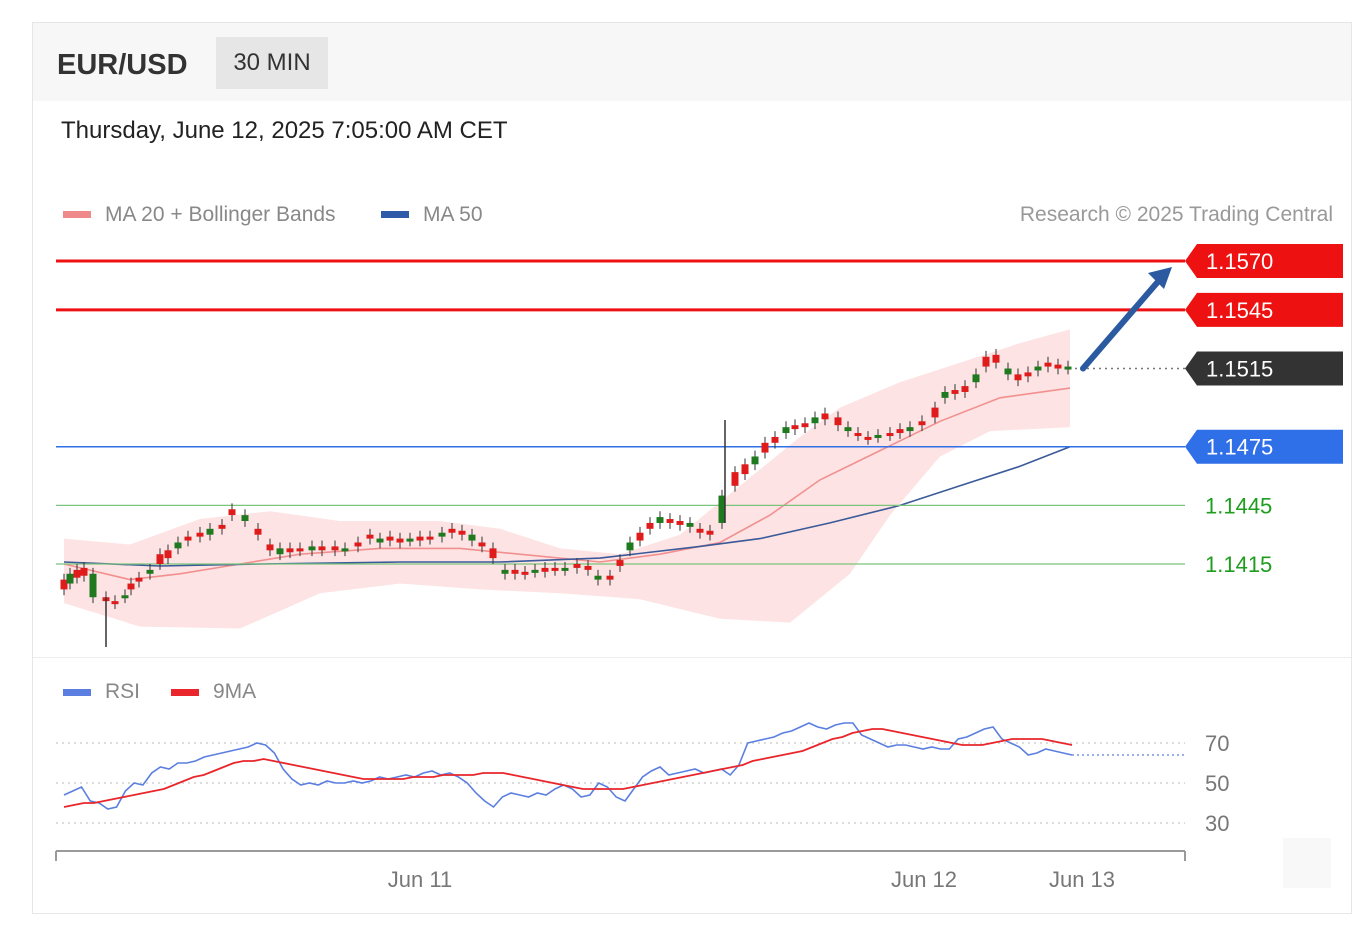  Describe the element at coordinates (1217, 783) in the screenshot. I see `rsi-tick-label: 50` at that location.